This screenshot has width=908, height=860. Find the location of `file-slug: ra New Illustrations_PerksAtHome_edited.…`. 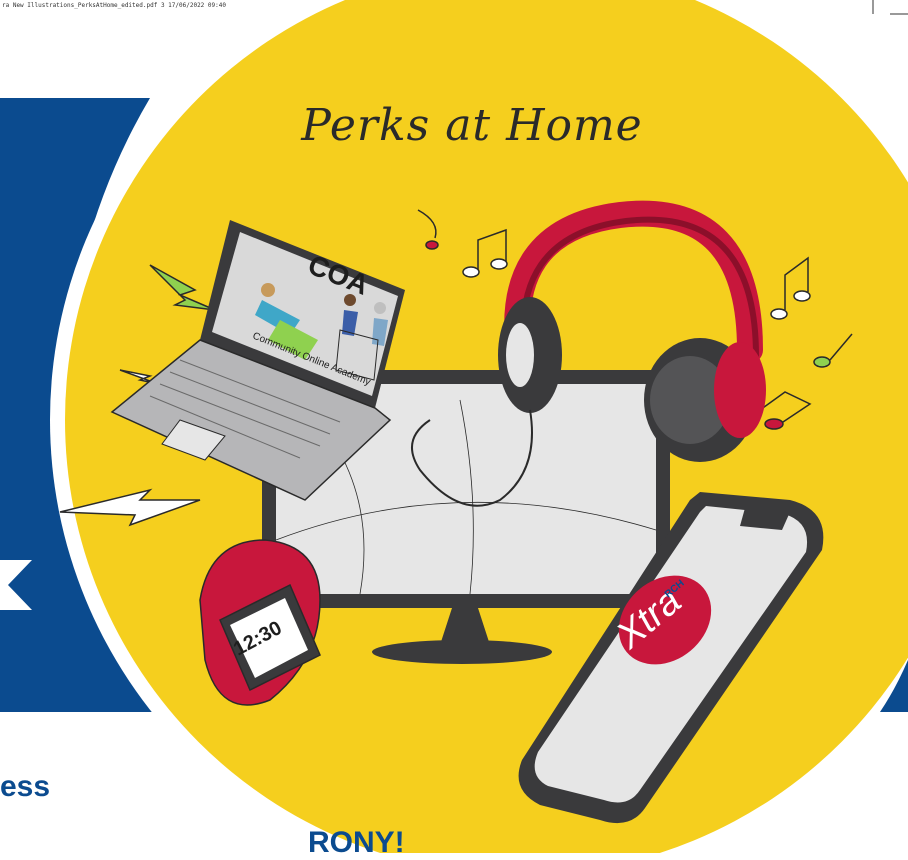

file-slug: ra New Illustrations_PerksAtHome_edited.… is located at coordinates (114, 5).